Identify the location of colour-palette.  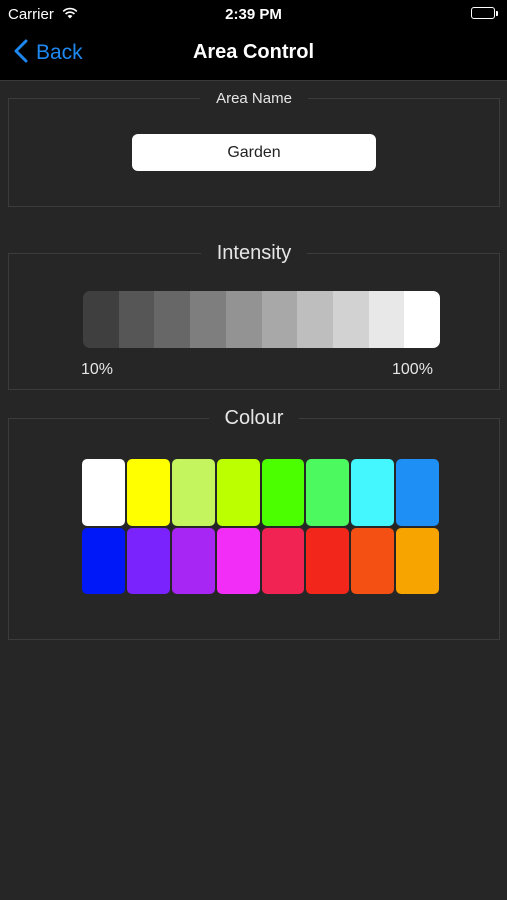
(260, 526).